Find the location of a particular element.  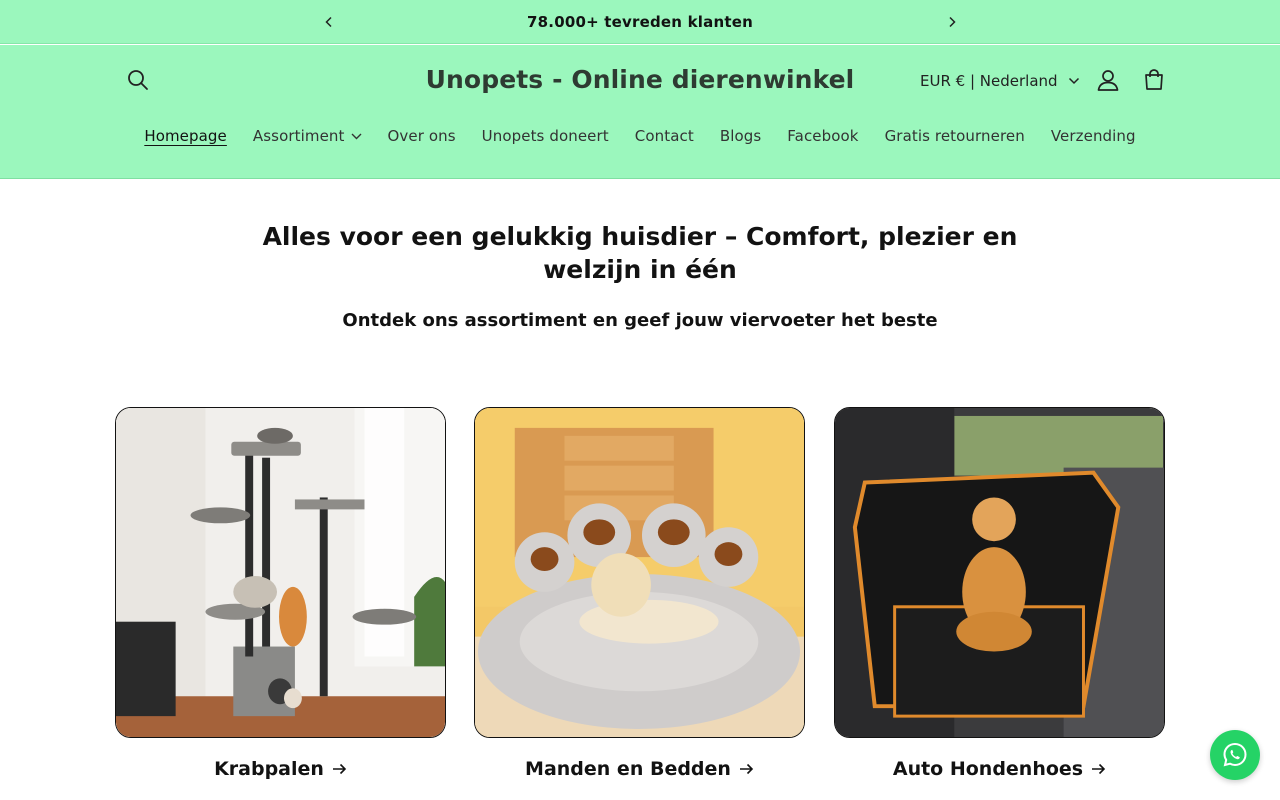

nav-label: Contact is located at coordinates (664, 136).